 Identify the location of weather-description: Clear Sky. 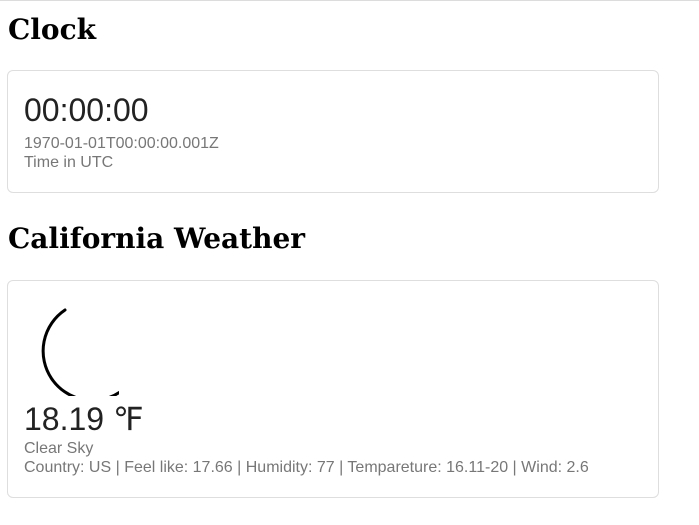
(59, 448).